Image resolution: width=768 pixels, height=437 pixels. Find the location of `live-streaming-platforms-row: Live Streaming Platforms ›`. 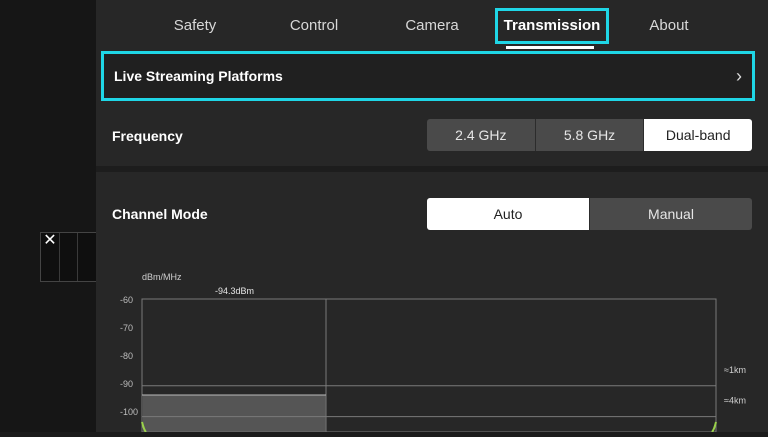

live-streaming-platforms-row: Live Streaming Platforms › is located at coordinates (428, 76).